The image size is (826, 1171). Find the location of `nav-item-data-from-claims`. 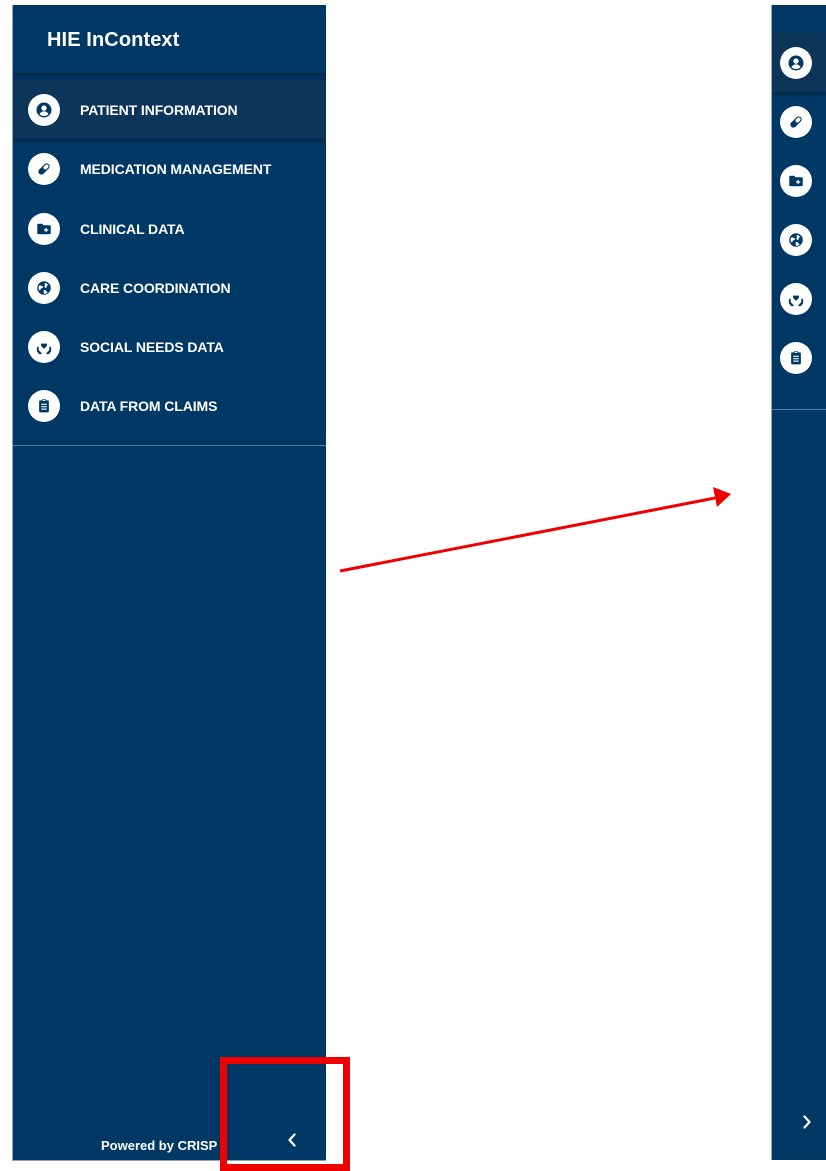

nav-item-data-from-claims is located at coordinates (799, 357).